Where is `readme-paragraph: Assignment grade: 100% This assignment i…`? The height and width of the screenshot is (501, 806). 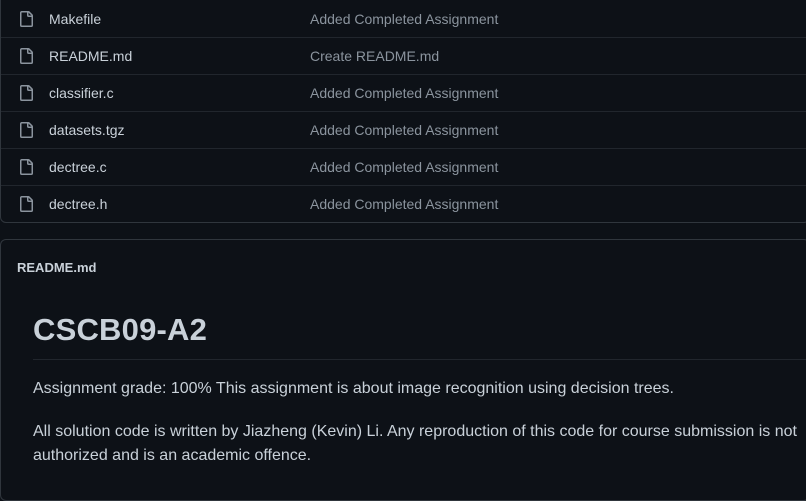 readme-paragraph: Assignment grade: 100% This assignment i… is located at coordinates (353, 388).